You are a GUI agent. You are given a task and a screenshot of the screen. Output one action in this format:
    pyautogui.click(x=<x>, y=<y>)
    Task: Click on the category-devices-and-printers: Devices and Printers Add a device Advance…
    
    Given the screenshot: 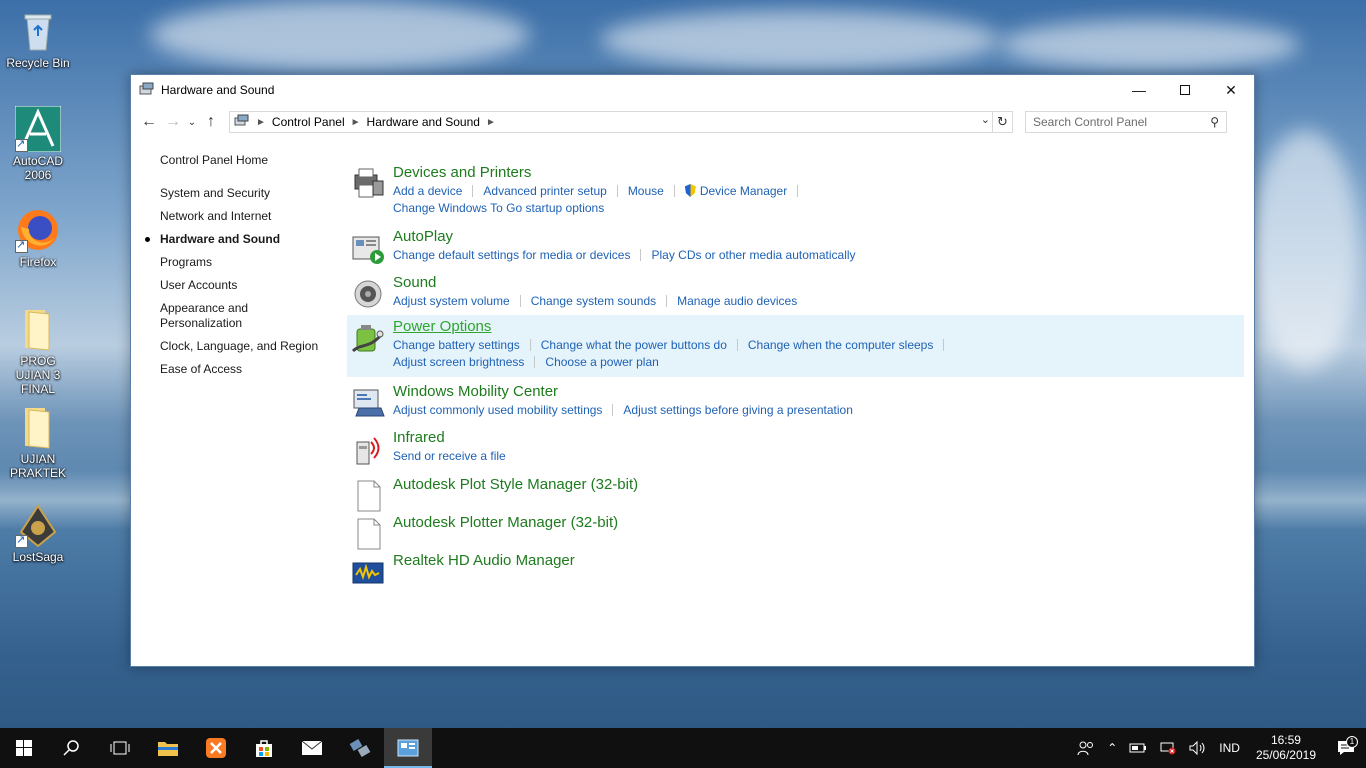 What is the action you would take?
    pyautogui.click(x=795, y=189)
    